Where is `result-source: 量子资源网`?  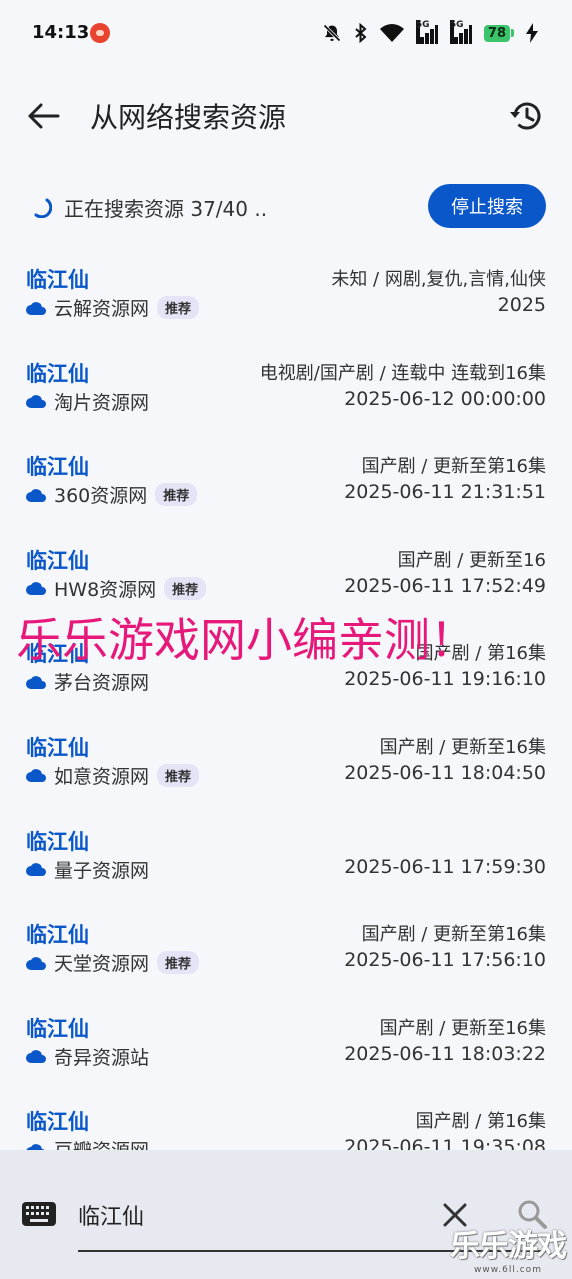
result-source: 量子资源网 is located at coordinates (87, 869).